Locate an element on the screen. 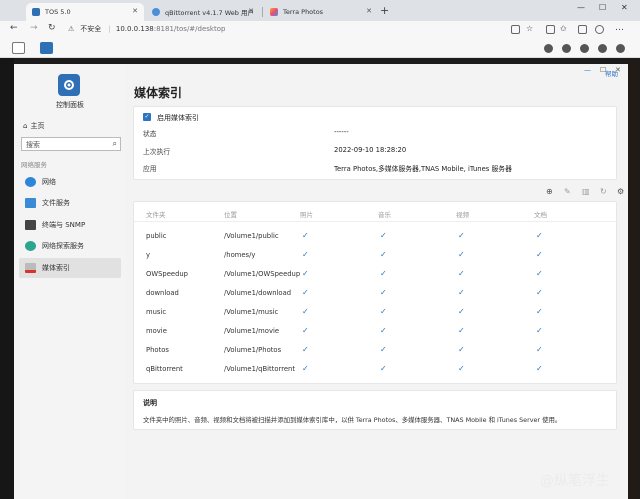 The height and width of the screenshot is (499, 640). sidebar-item-media-index: 媒体索引 is located at coordinates (70, 268).